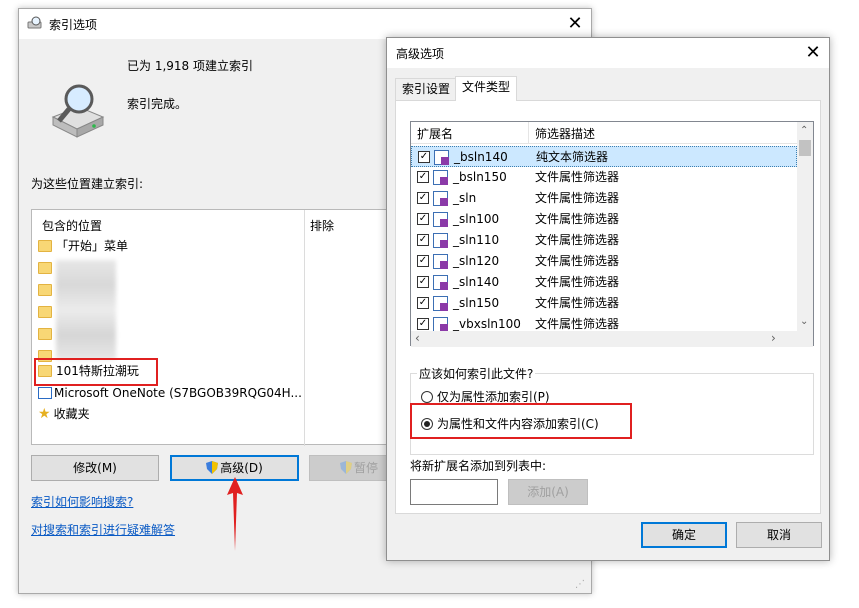  Describe the element at coordinates (454, 492) in the screenshot. I see `new-extension-input` at that location.